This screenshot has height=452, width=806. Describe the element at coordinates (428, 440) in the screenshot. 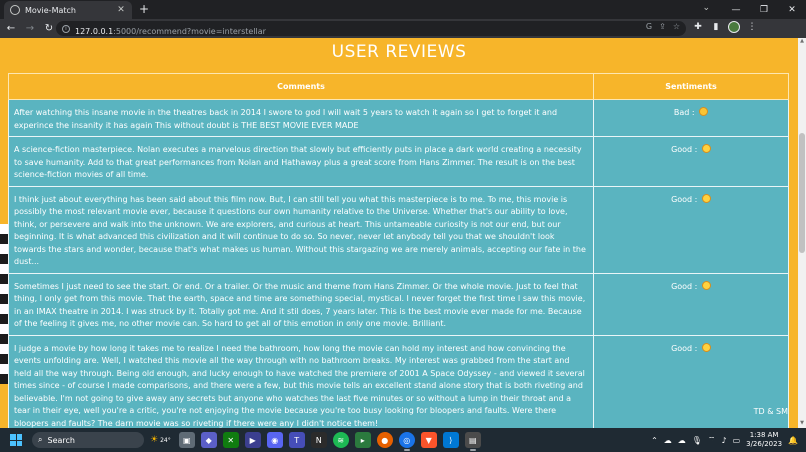

I see `brave-icon: ▼` at that location.